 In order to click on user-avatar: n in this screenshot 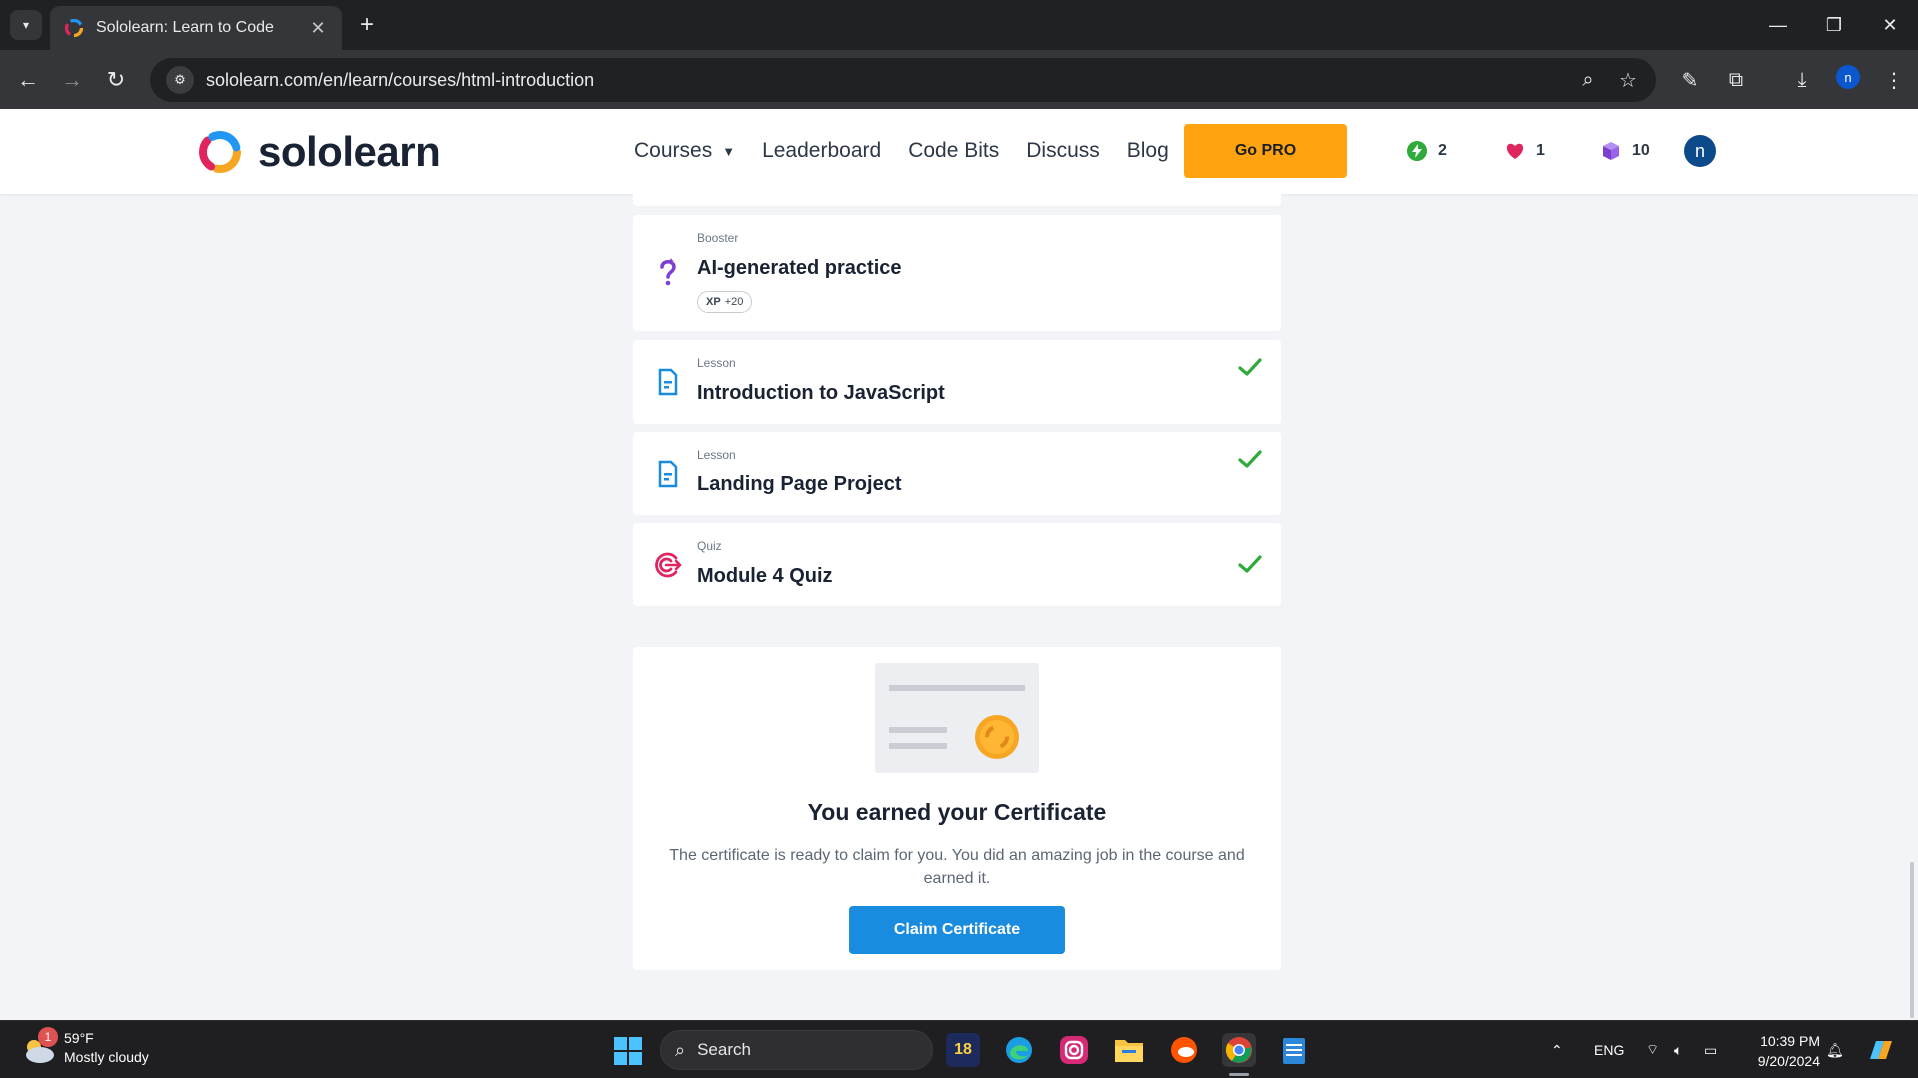, I will do `click(1700, 151)`.